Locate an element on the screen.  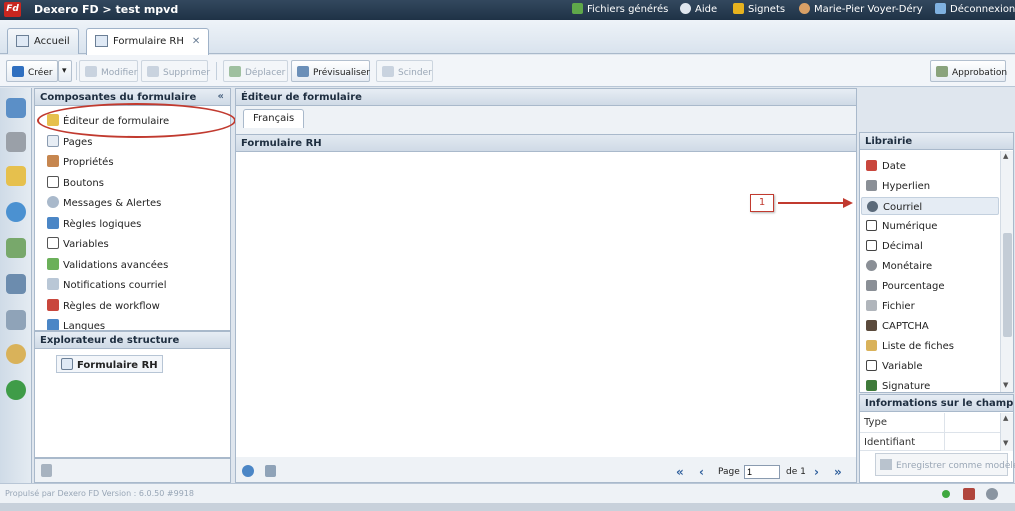
home-icon is located at coordinates (22, 41).